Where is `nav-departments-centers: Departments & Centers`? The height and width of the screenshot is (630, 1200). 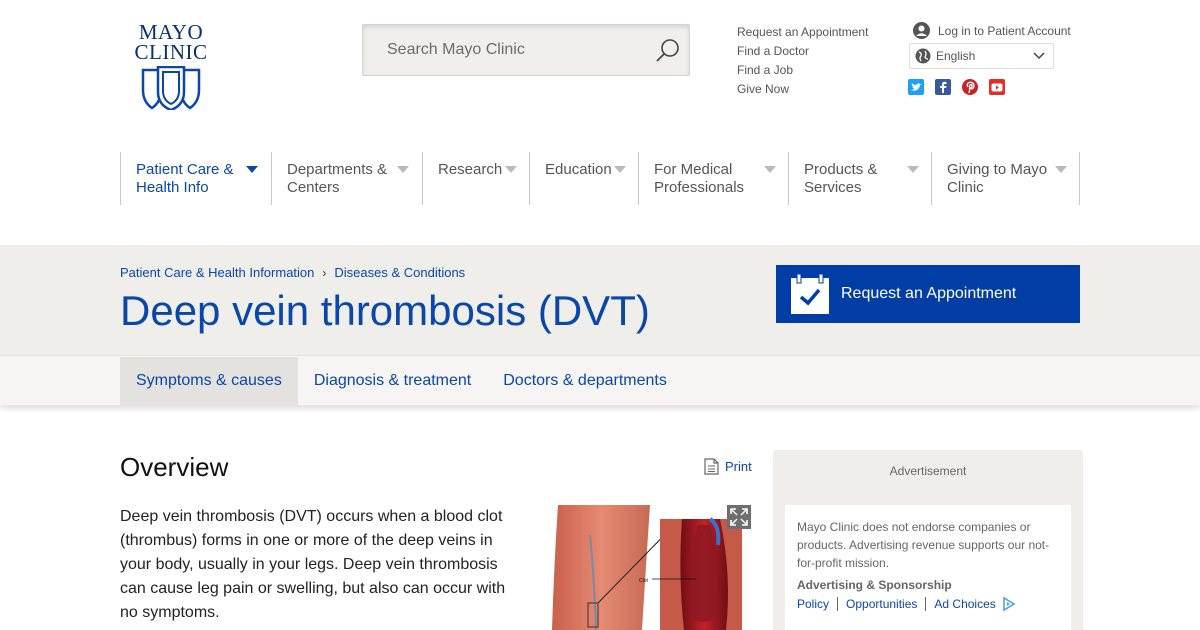 nav-departments-centers: Departments & Centers is located at coordinates (346, 178).